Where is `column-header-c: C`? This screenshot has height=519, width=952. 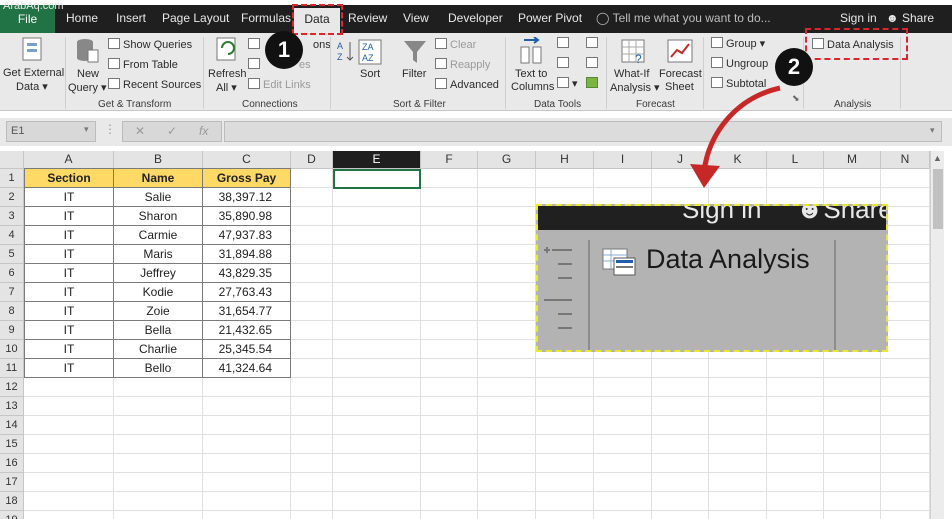
column-header-c: C is located at coordinates (247, 160).